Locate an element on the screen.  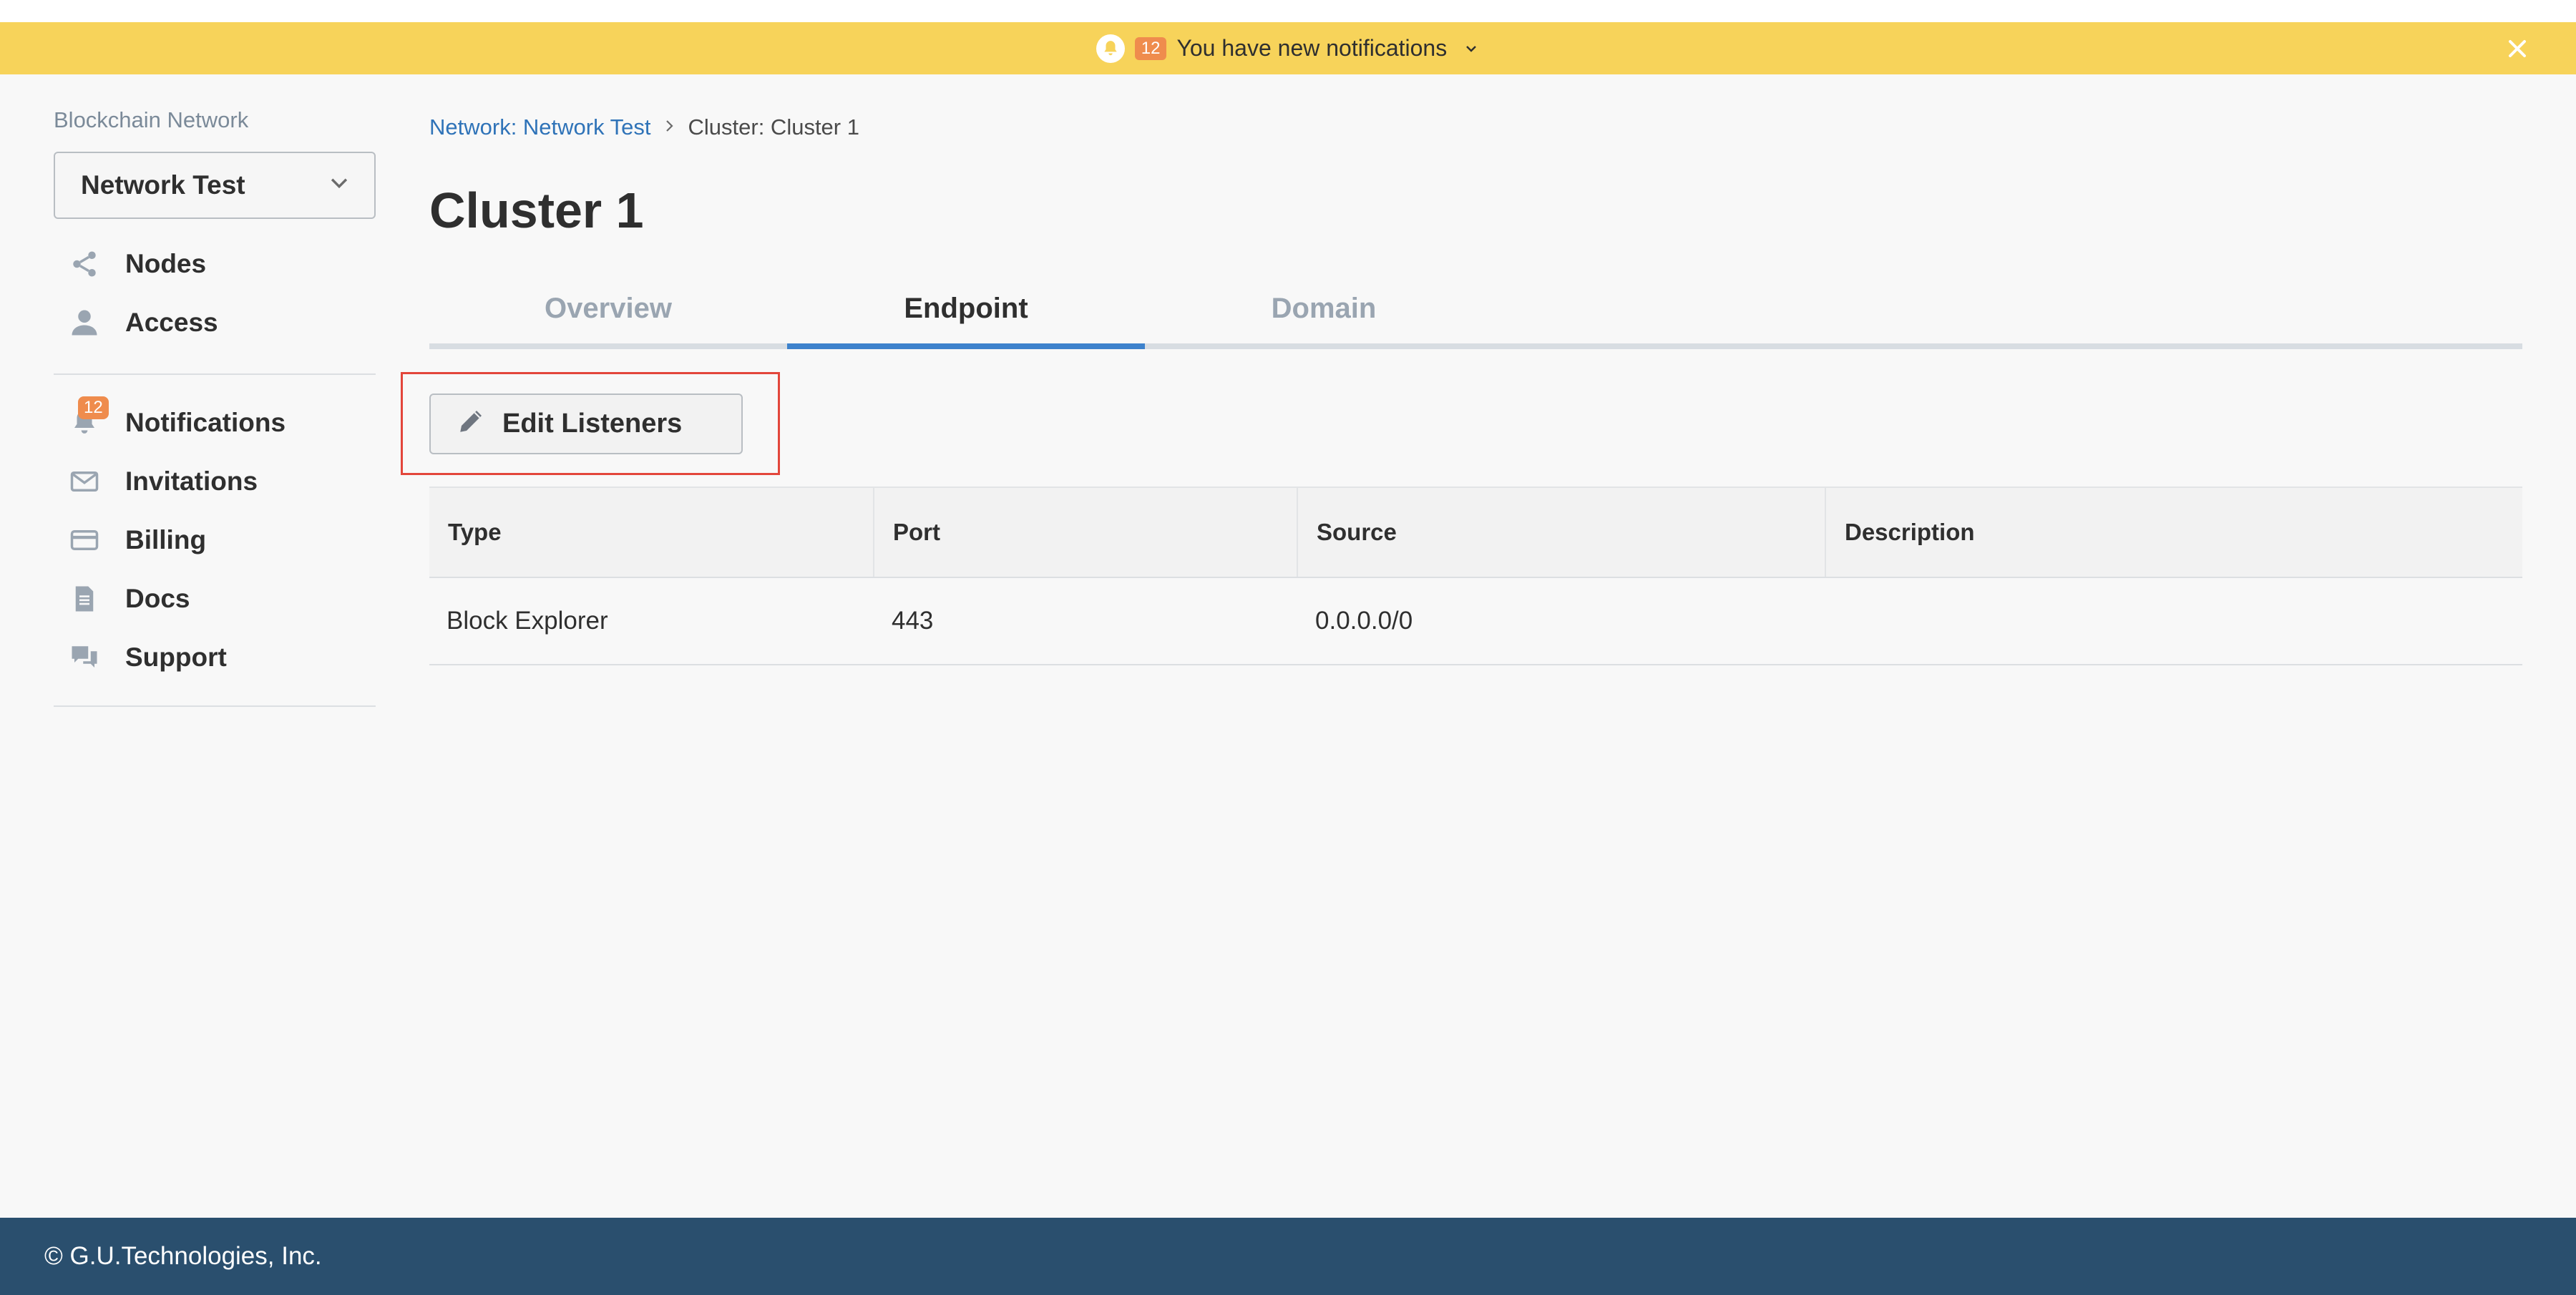
cell-source: 0.0.0.0/0 is located at coordinates (1364, 621).